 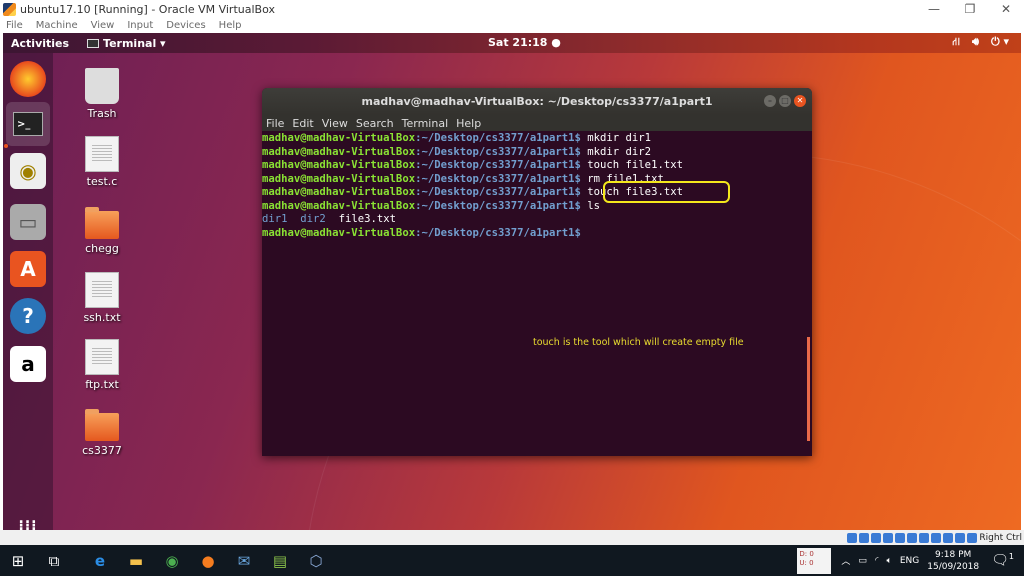 What do you see at coordinates (956, 42) in the screenshot?
I see `network-icon: ⛙` at bounding box center [956, 42].